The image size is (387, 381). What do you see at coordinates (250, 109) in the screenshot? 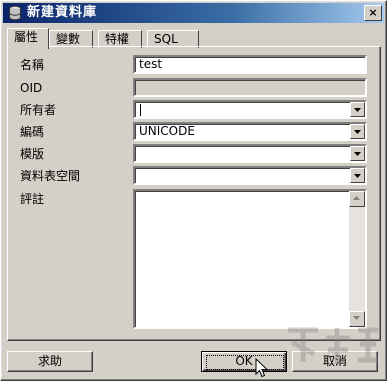
I see `owner-combo` at bounding box center [250, 109].